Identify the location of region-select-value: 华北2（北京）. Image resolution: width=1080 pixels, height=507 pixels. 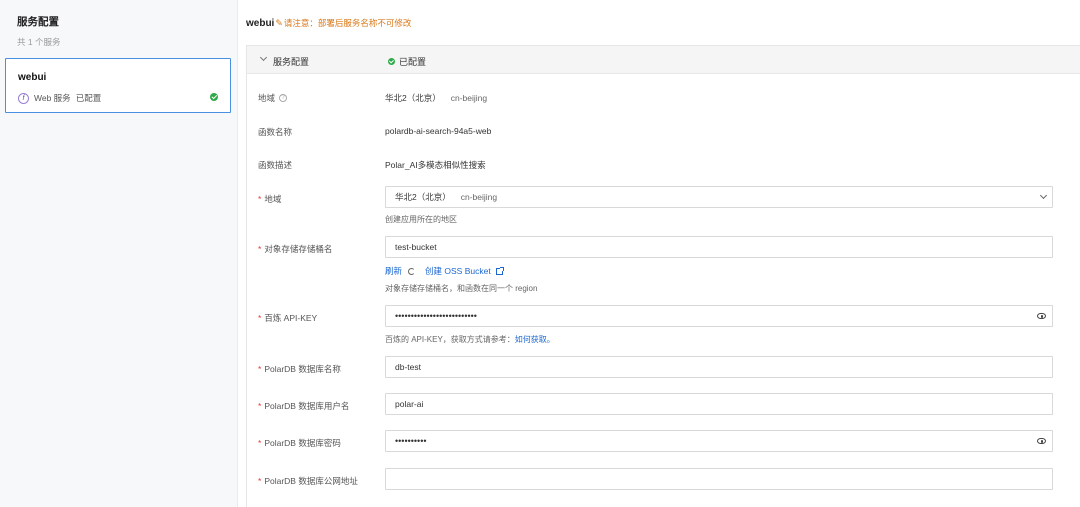
(423, 197).